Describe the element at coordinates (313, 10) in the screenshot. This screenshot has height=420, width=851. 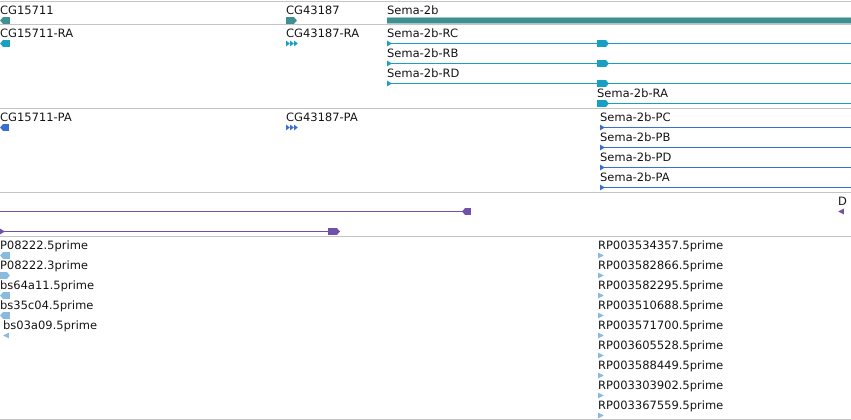
I see `feature-label: CG43187` at that location.